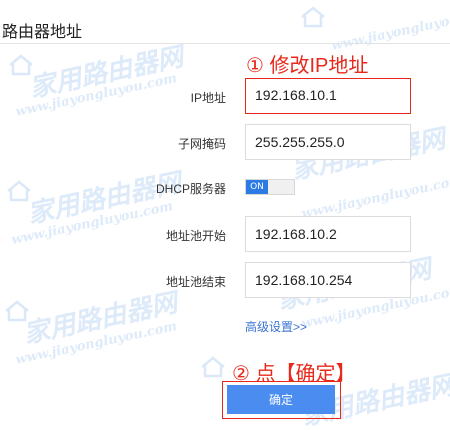  I want to click on pool-end-input: 192.168.10.254, so click(328, 280).